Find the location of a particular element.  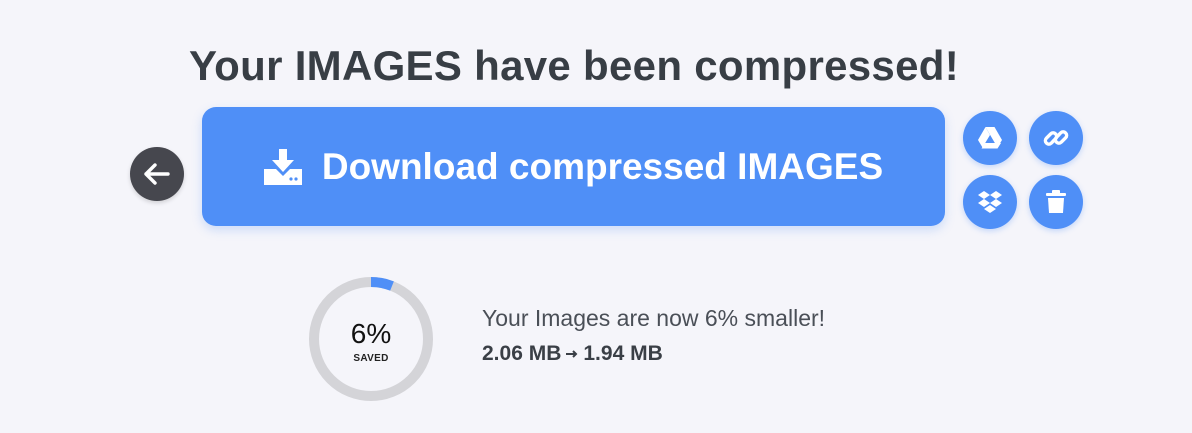

link-icon is located at coordinates (1056, 138).